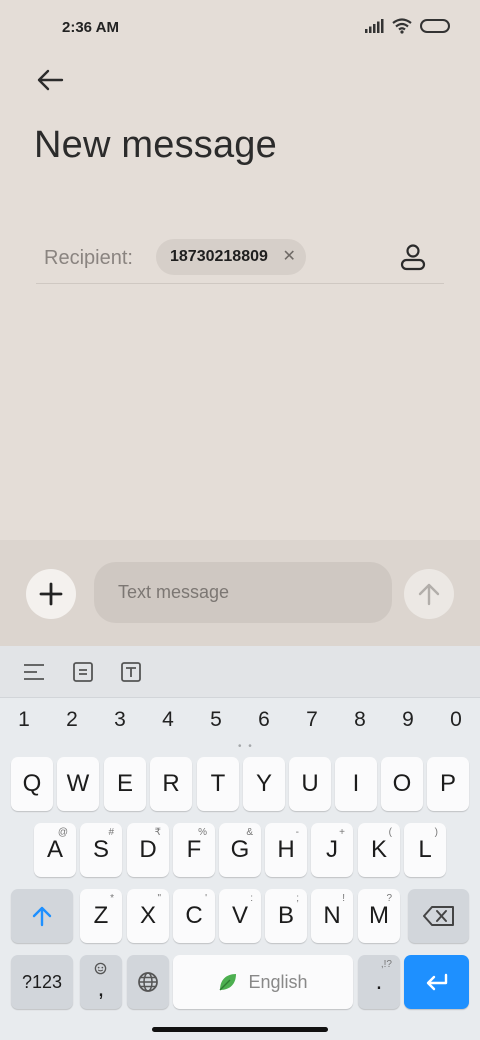 This screenshot has width=480, height=1040. Describe the element at coordinates (62, 832) in the screenshot. I see `key-a-alt: @` at that location.